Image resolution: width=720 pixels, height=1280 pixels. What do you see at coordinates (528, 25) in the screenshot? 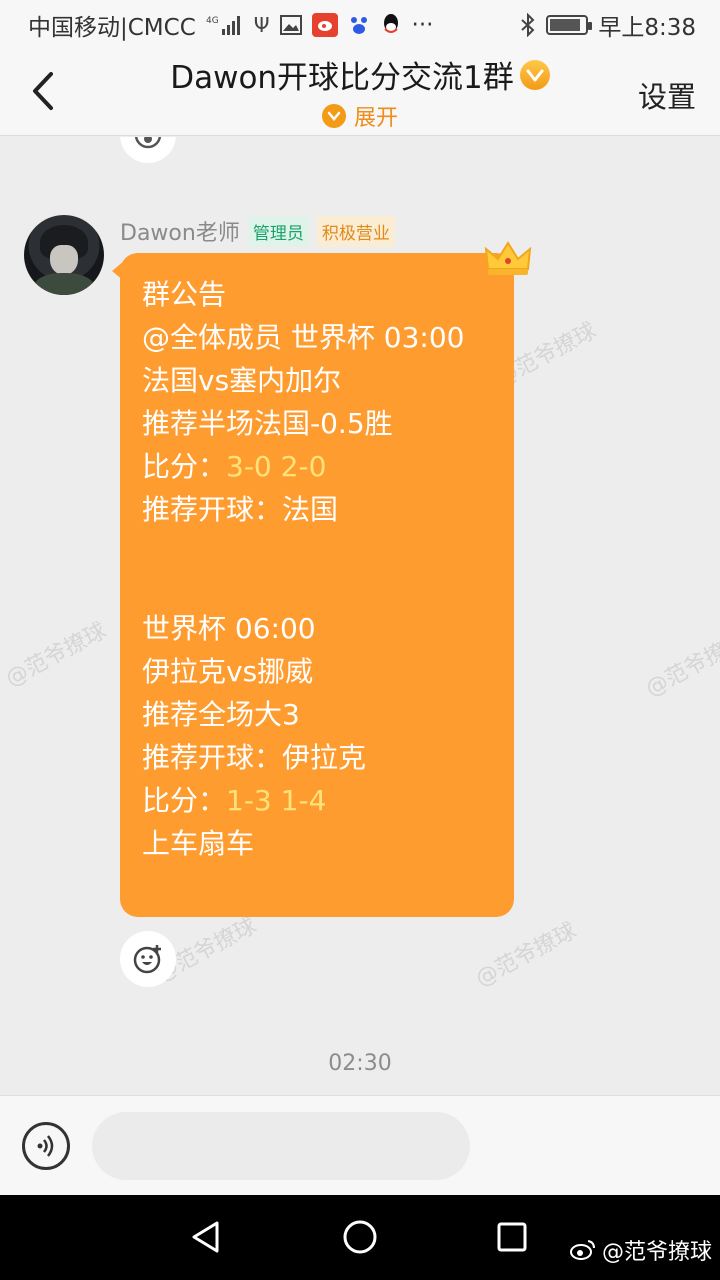
I see `bluetooth-icon` at bounding box center [528, 25].